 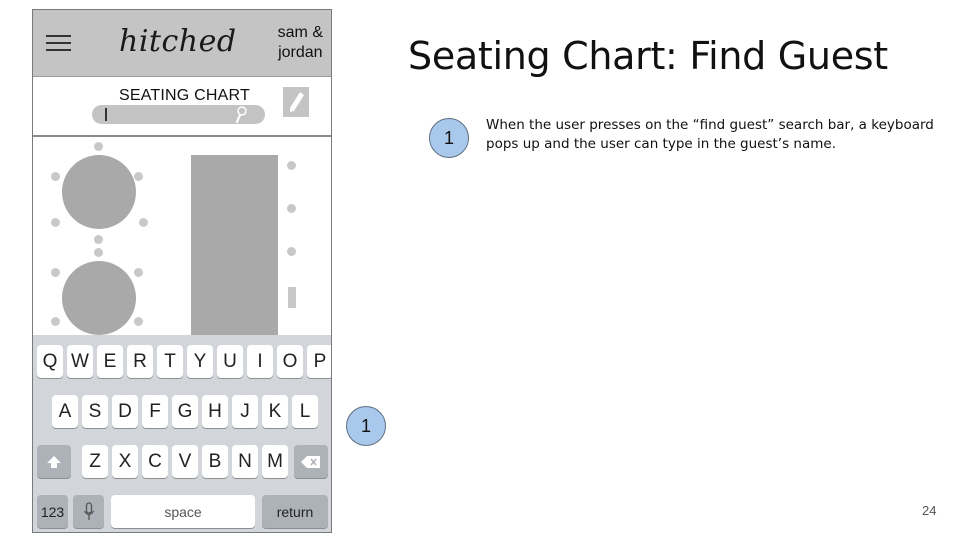 I want to click on shift-icon, so click(x=54, y=461).